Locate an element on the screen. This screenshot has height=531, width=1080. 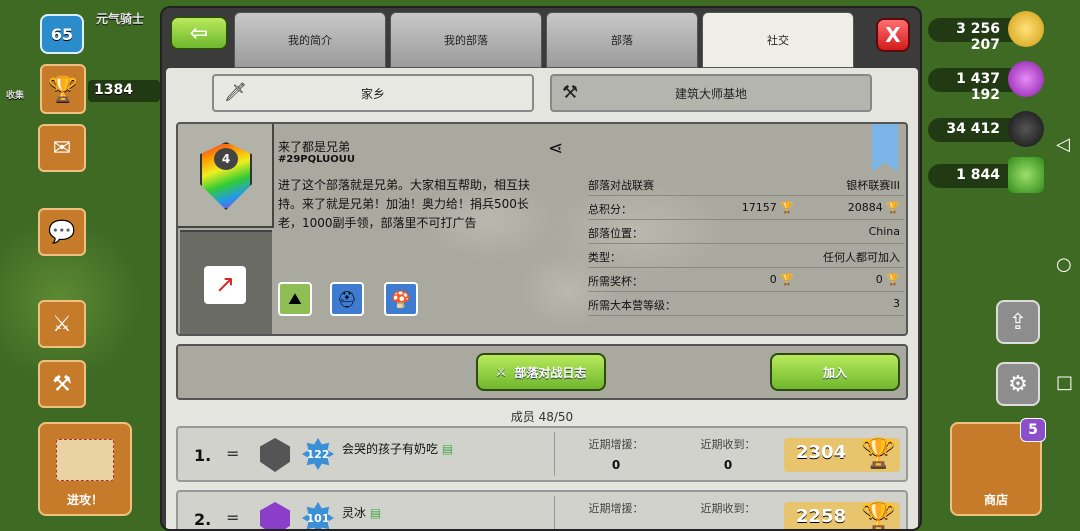
stat-label: 类型： is located at coordinates (604, 257).